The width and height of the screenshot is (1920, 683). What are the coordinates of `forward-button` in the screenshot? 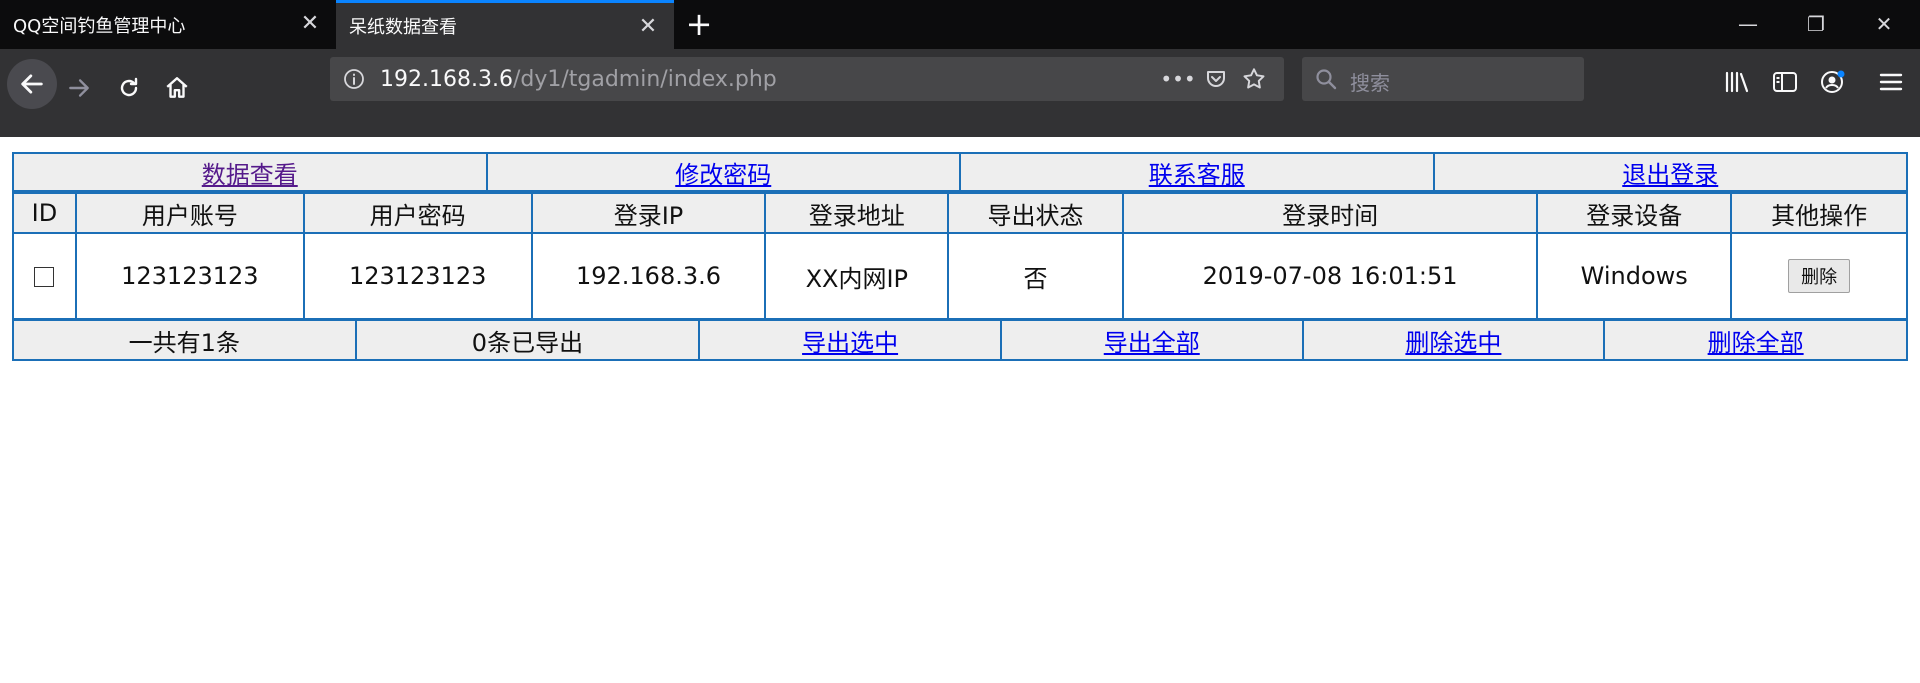 It's located at (79, 88).